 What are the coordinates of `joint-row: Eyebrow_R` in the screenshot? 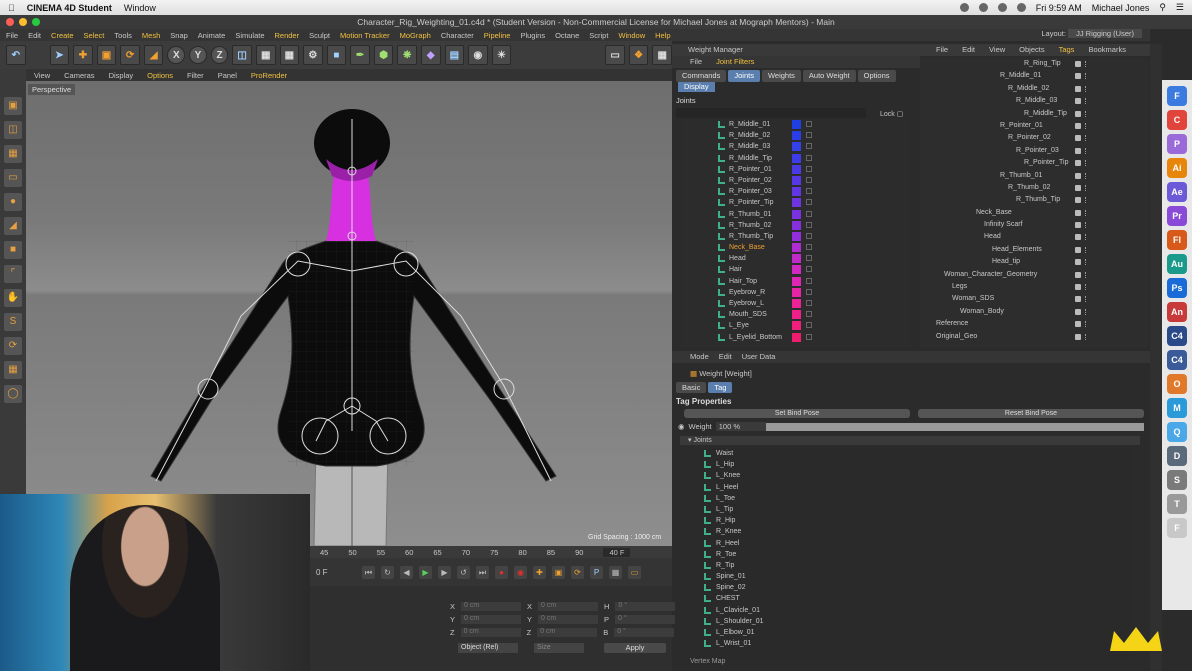 It's located at (796, 292).